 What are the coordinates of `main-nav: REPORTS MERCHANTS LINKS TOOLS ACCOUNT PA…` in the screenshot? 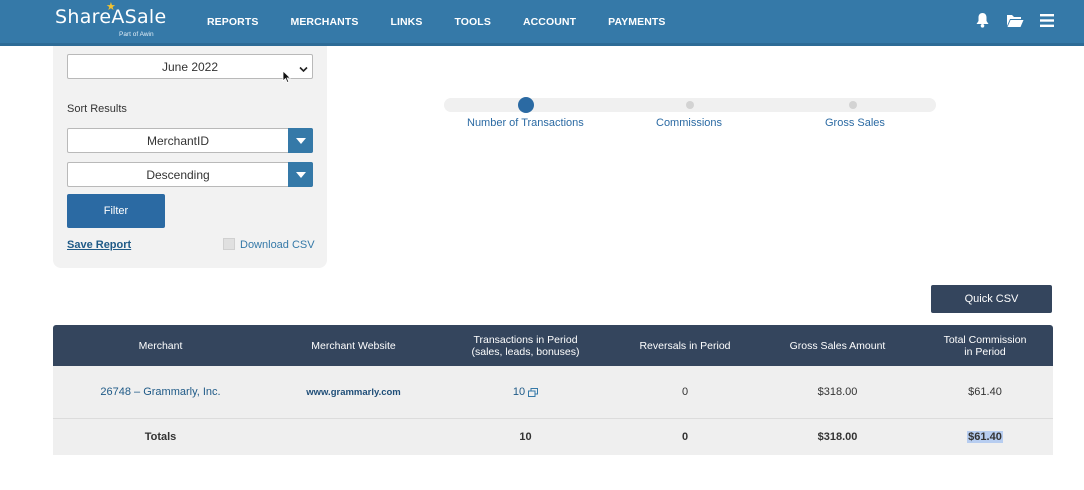 It's located at (452, 22).